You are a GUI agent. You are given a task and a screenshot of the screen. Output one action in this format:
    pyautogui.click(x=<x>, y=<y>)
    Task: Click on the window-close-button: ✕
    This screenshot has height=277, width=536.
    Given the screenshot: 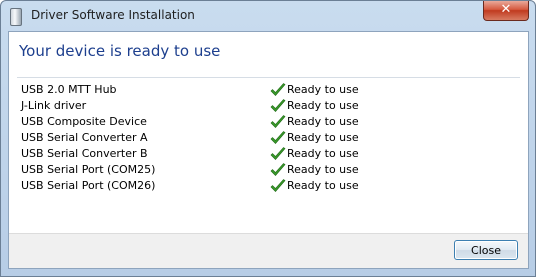 What is the action you would take?
    pyautogui.click(x=506, y=11)
    